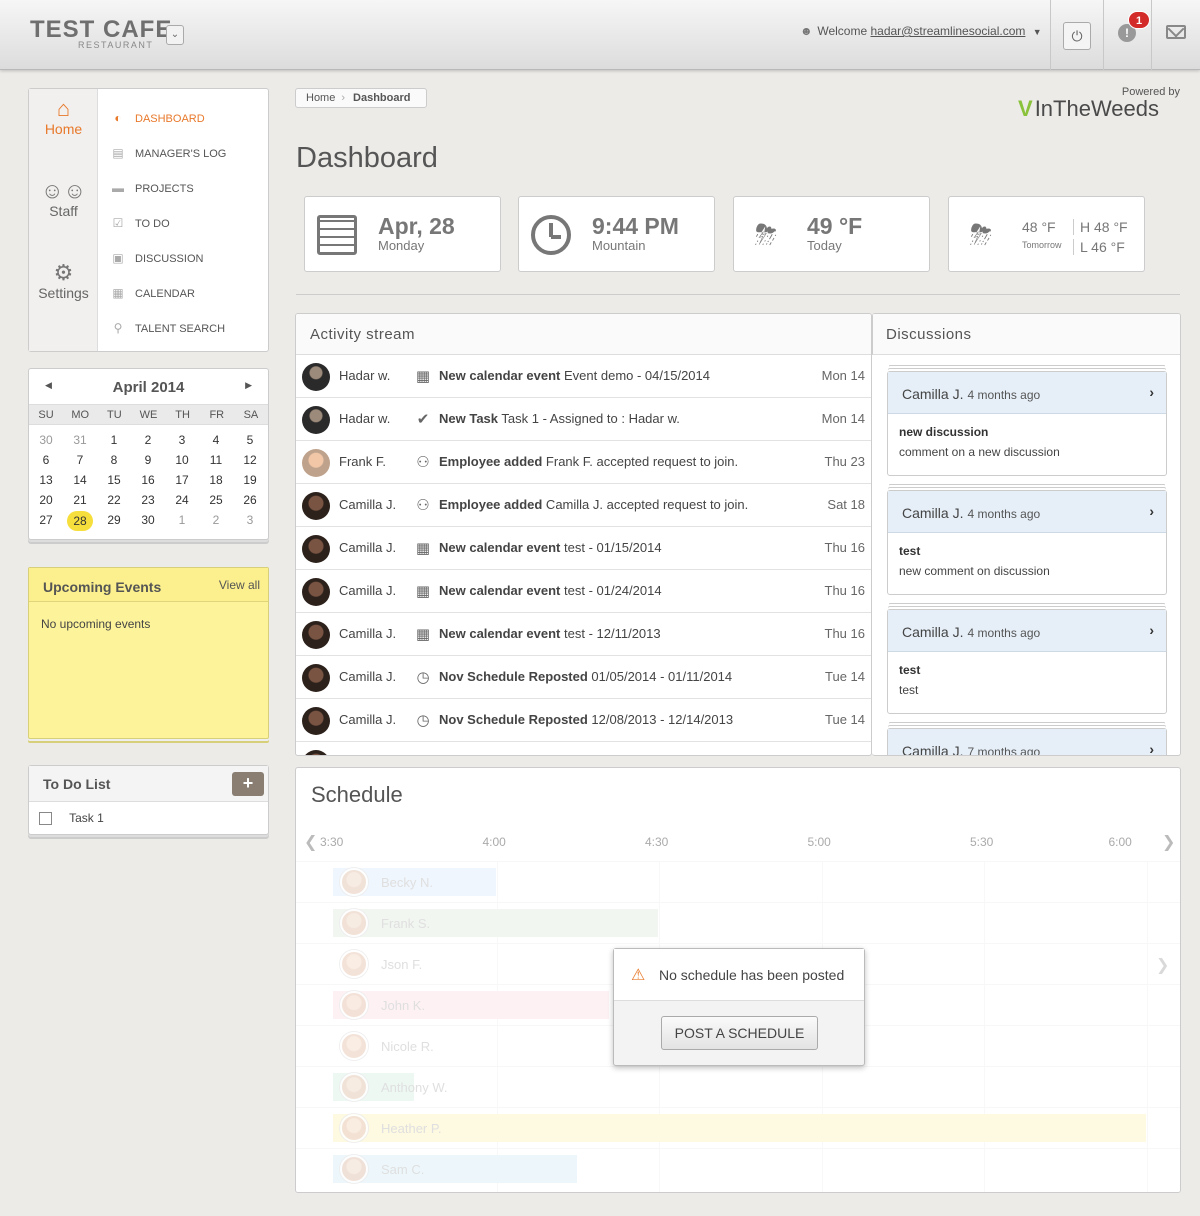 This screenshot has height=1216, width=1200. What do you see at coordinates (101, 34) in the screenshot?
I see `brand: TEST CAFE RESTAURANT` at bounding box center [101, 34].